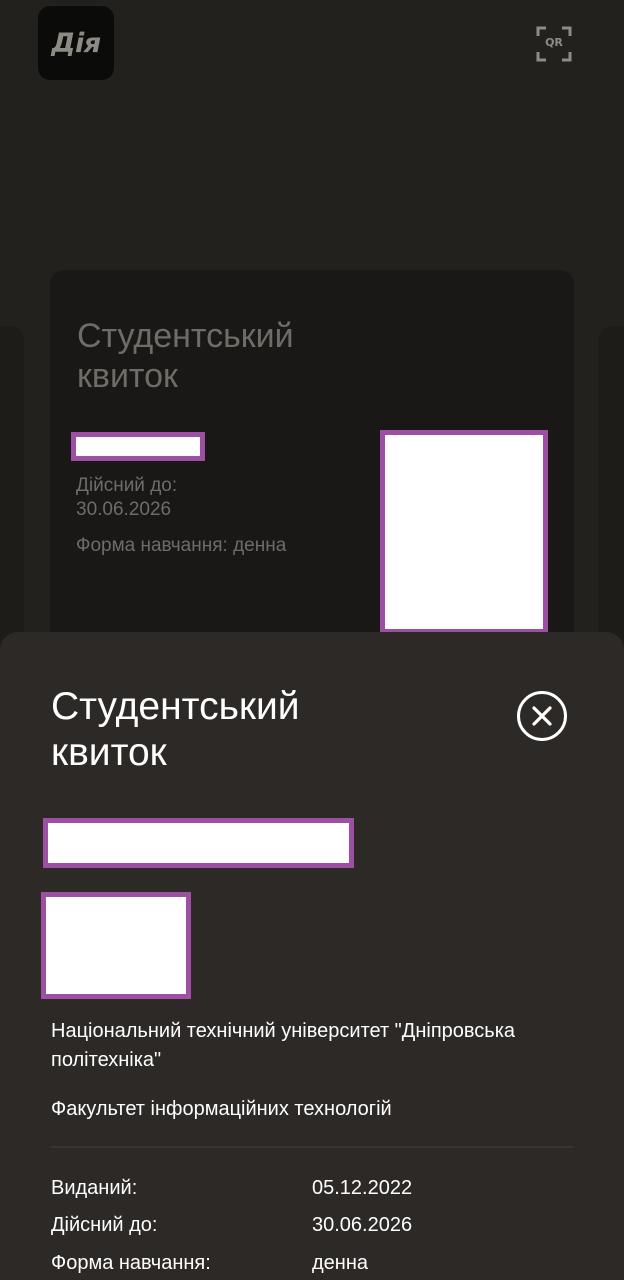  Describe the element at coordinates (221, 1109) in the screenshot. I see `faculty-name: Факультет інформаційних технологій` at that location.